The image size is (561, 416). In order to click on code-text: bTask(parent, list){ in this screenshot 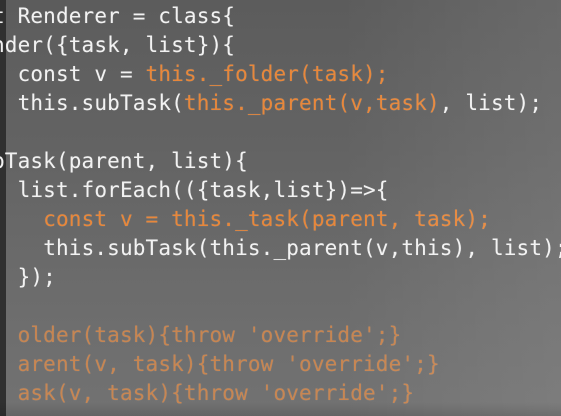, I will do `click(124, 161)`.